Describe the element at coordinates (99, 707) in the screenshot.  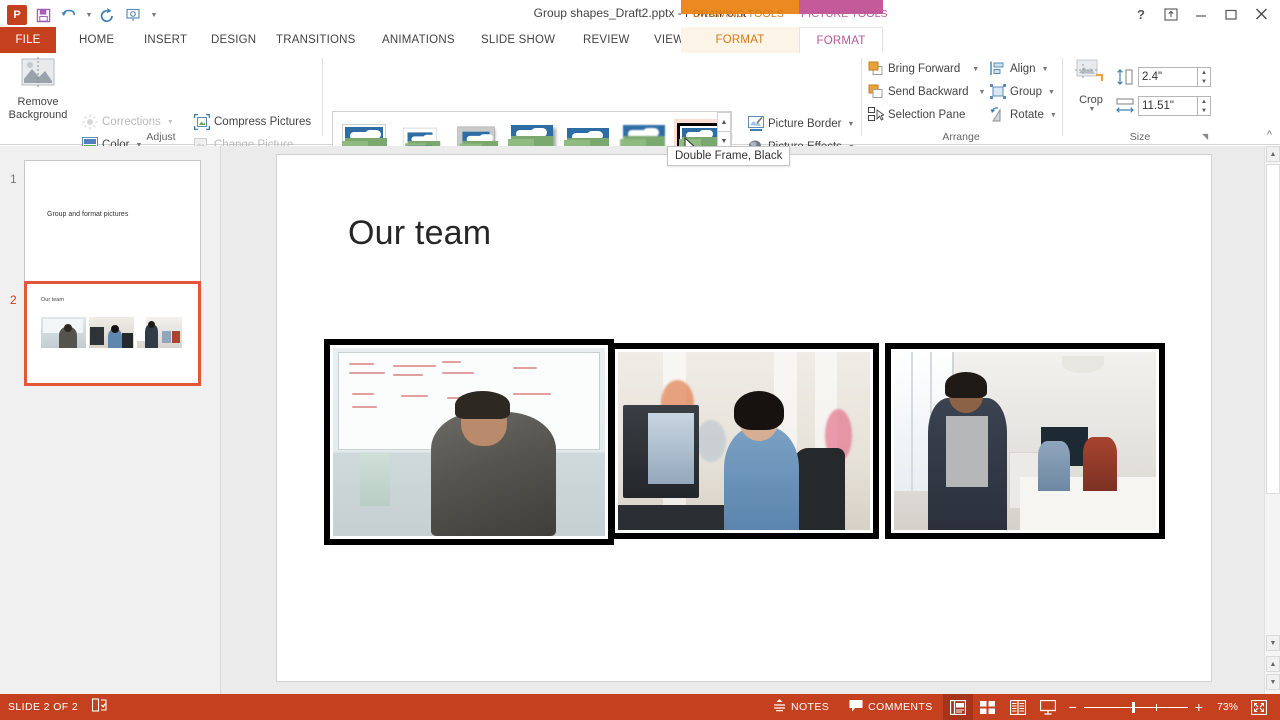
I see `accessibility-icon` at that location.